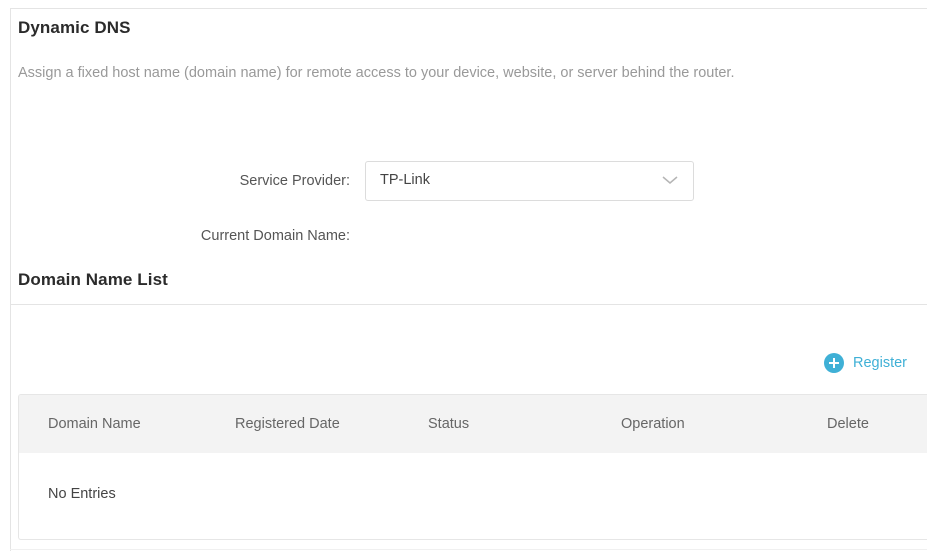 The height and width of the screenshot is (551, 927). I want to click on service-provider-select: TP-Link, so click(529, 181).